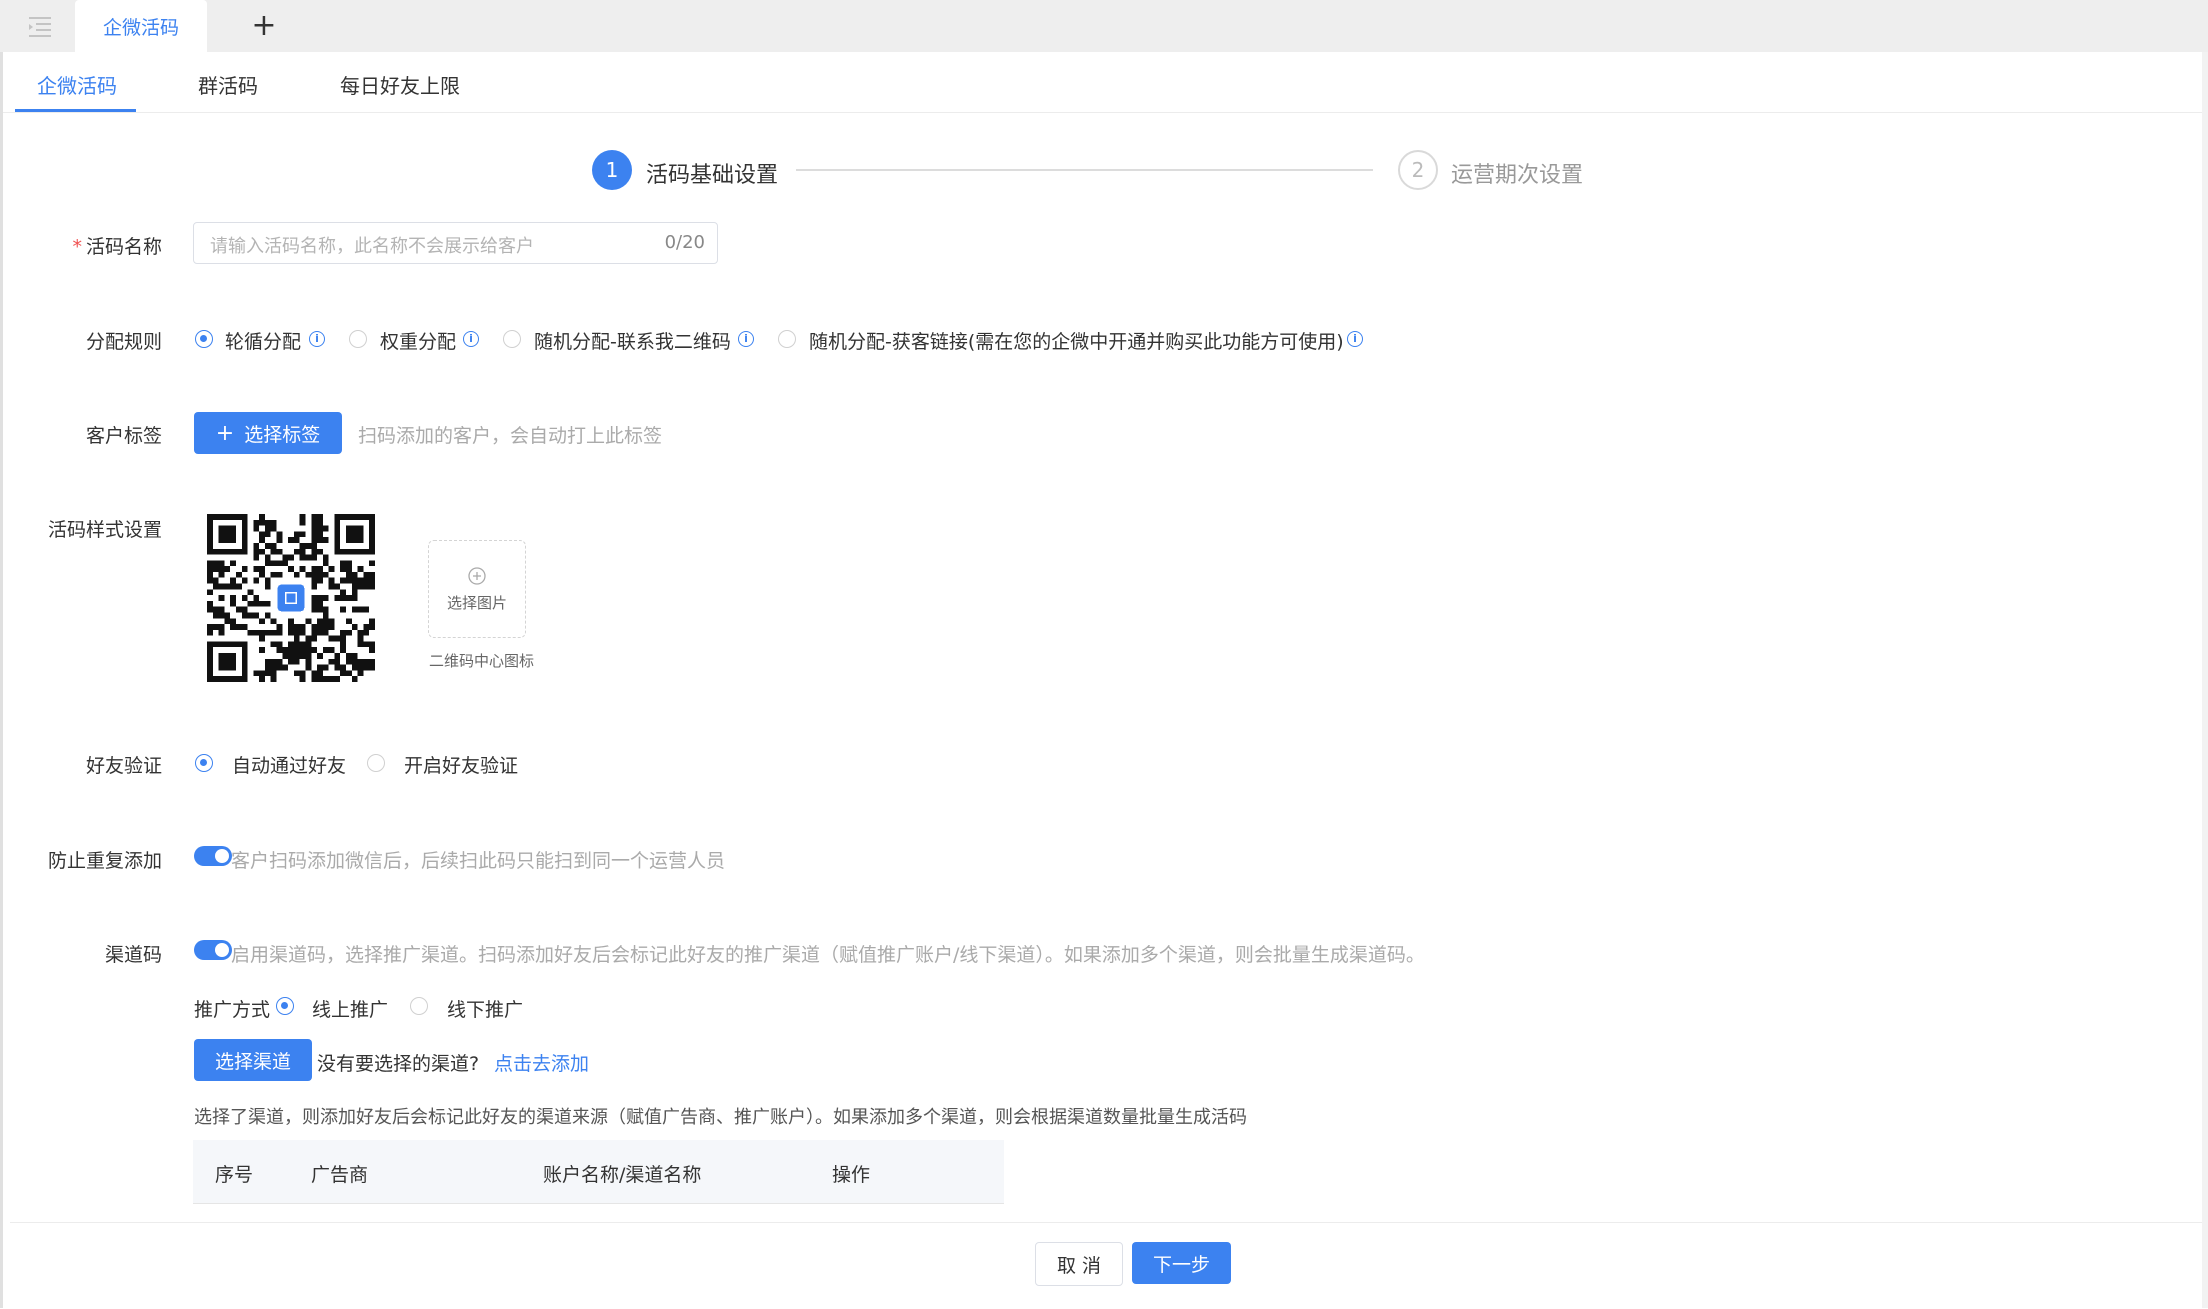  Describe the element at coordinates (234, 1175) in the screenshot. I see `th-index: 序号` at that location.